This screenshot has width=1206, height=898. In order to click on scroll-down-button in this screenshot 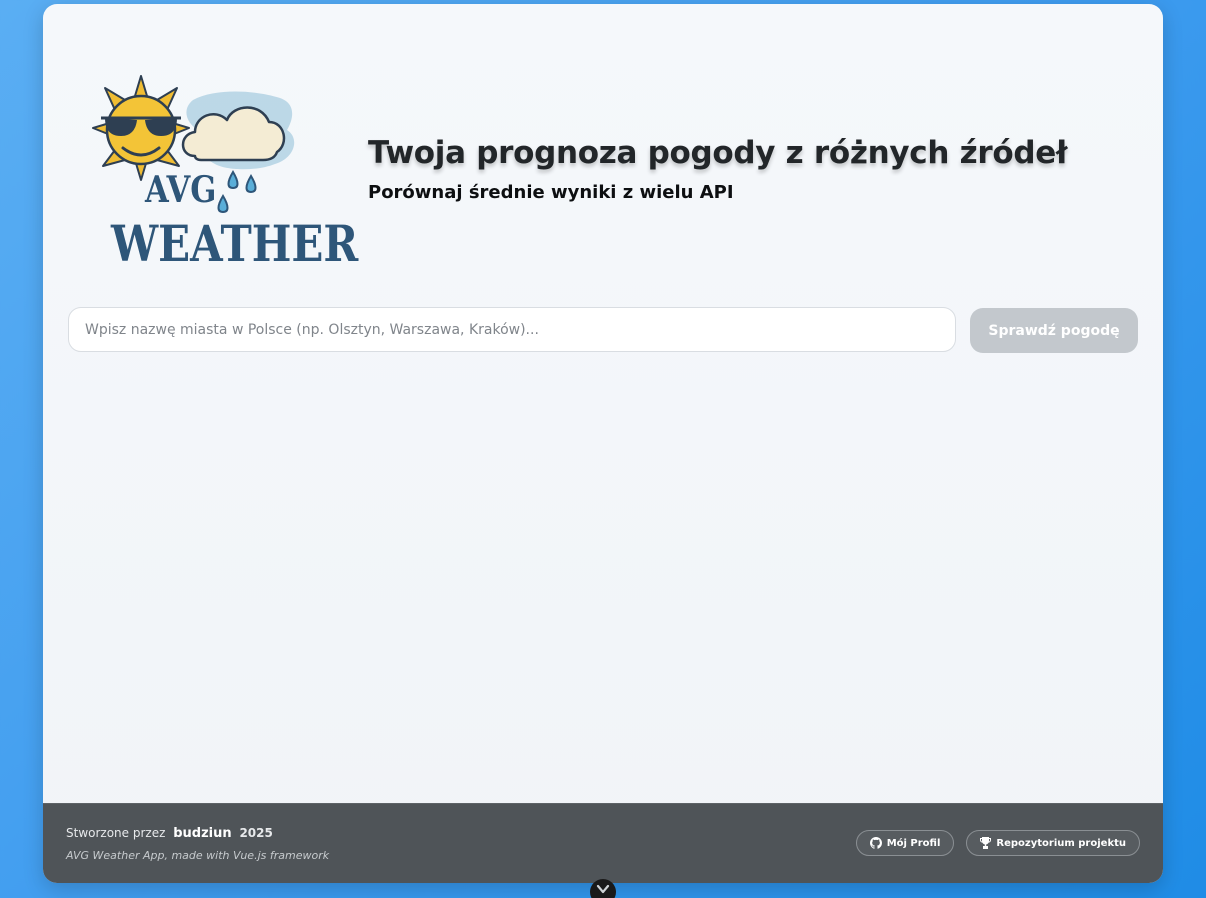, I will do `click(603, 888)`.